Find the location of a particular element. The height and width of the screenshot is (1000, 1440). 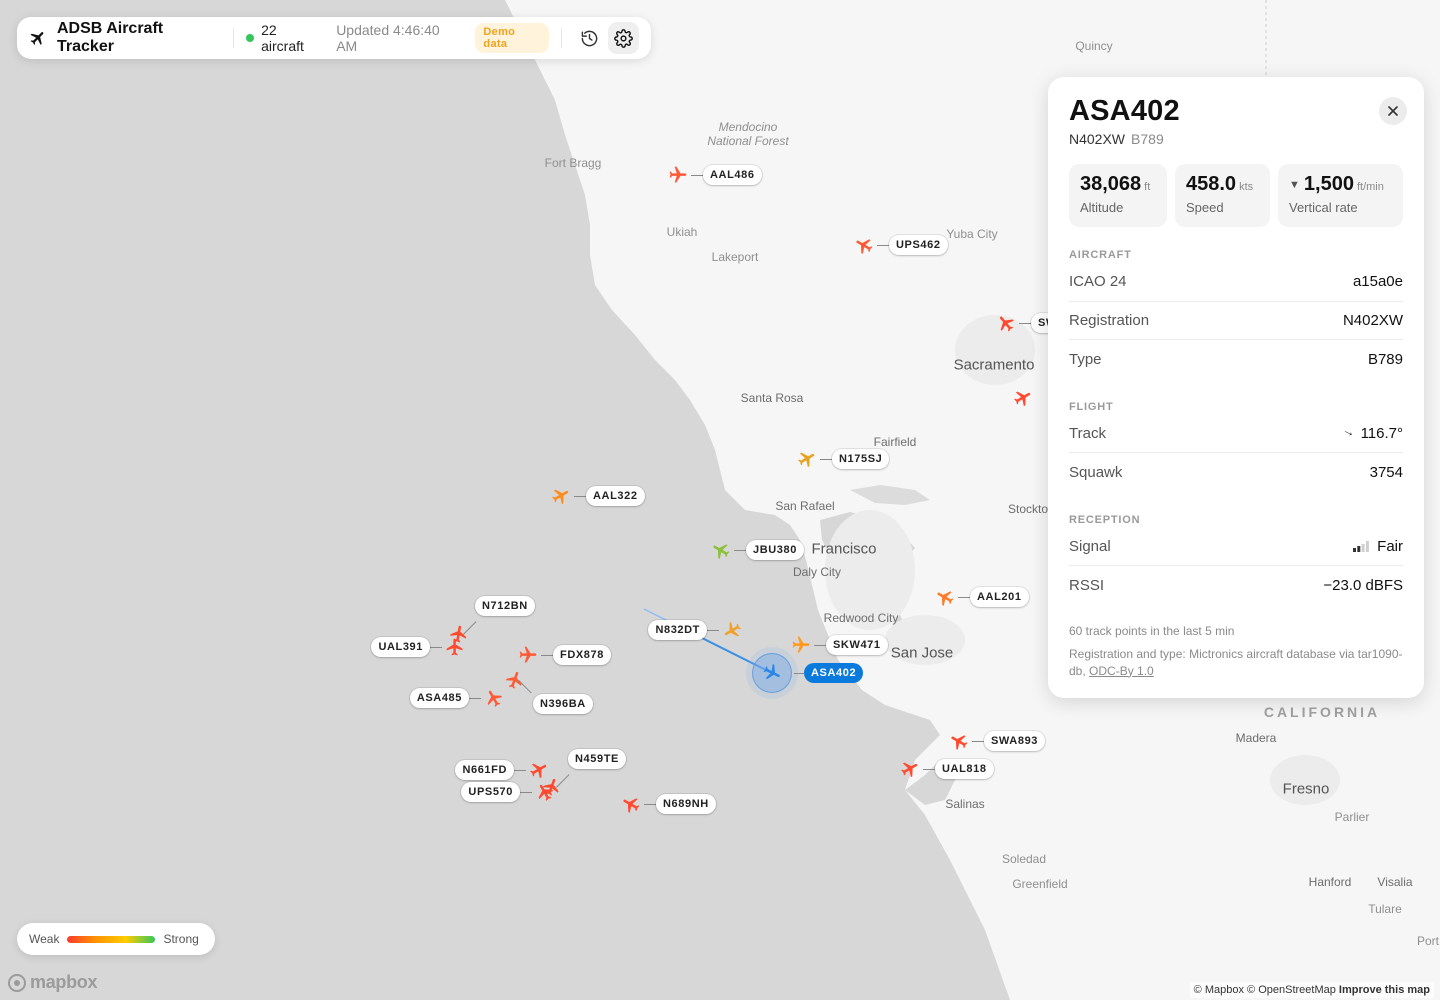

row-signal: Signal Fair is located at coordinates (1236, 547).